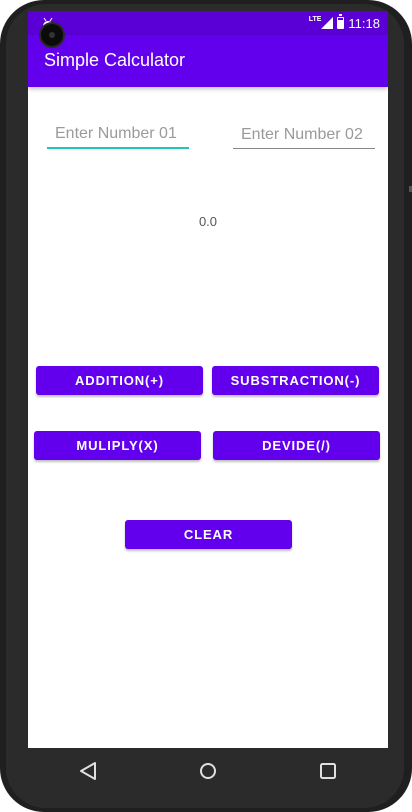 Image resolution: width=412 pixels, height=812 pixels. What do you see at coordinates (115, 60) in the screenshot?
I see `app-title: Simple Calculator` at bounding box center [115, 60].